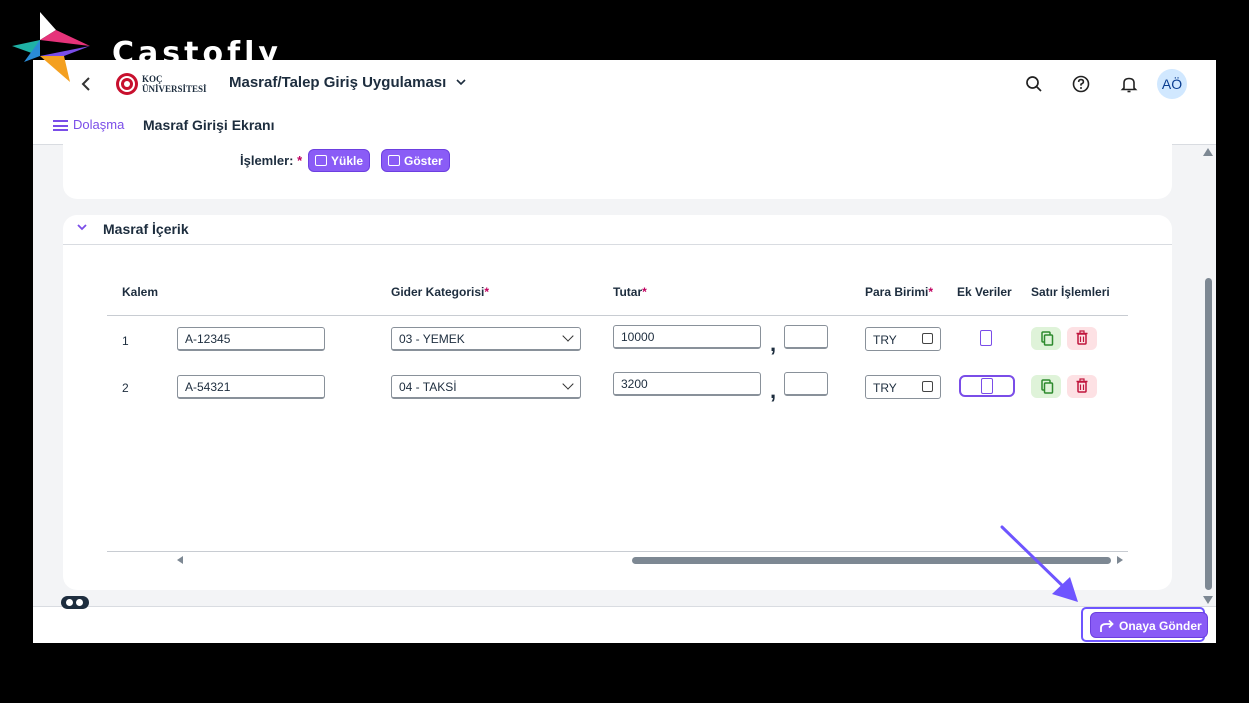  What do you see at coordinates (99, 124) in the screenshot?
I see `navigation-label: Dolaşma` at bounding box center [99, 124].